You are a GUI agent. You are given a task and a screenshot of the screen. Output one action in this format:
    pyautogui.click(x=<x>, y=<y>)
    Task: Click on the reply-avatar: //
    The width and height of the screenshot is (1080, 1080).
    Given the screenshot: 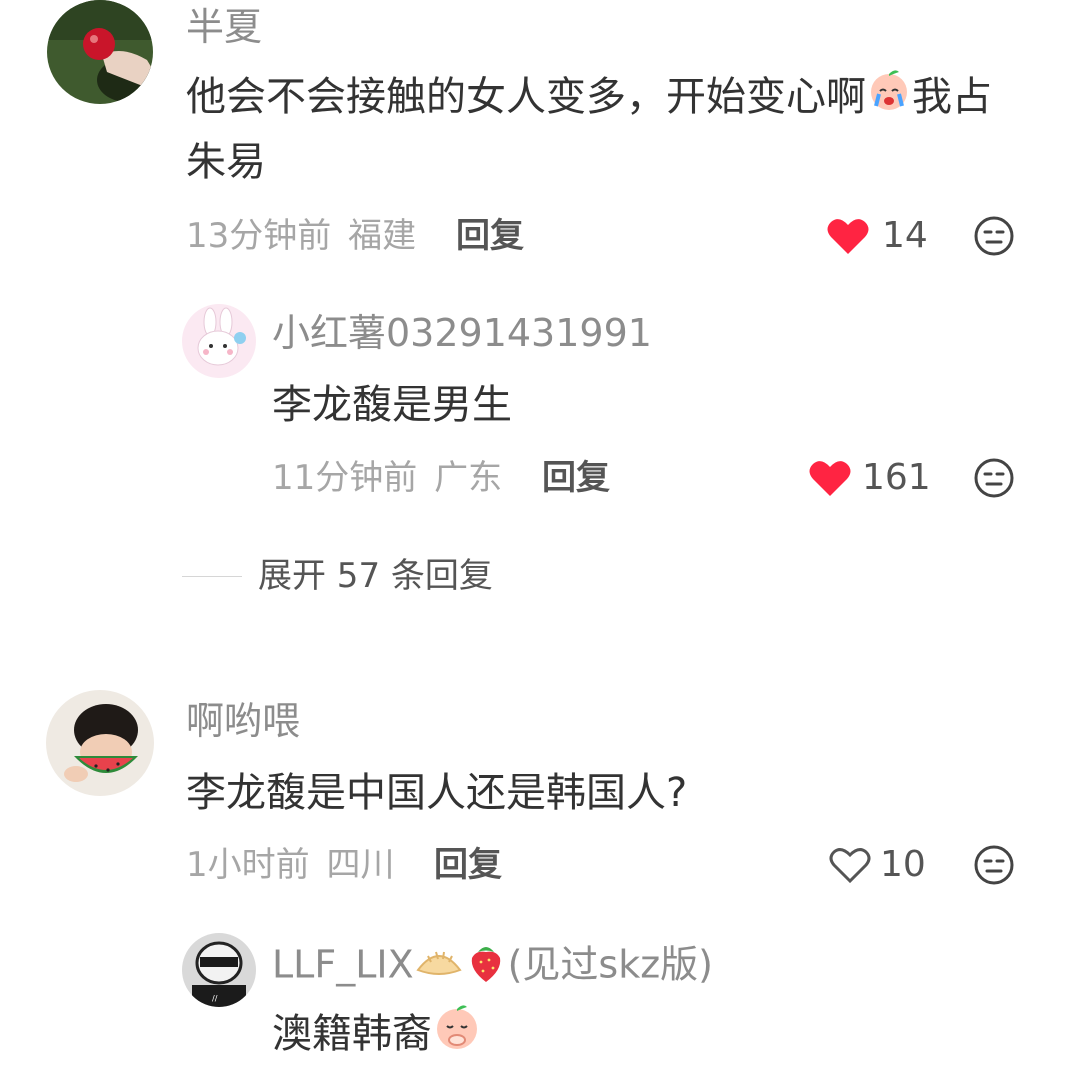 What is the action you would take?
    pyautogui.click(x=219, y=970)
    